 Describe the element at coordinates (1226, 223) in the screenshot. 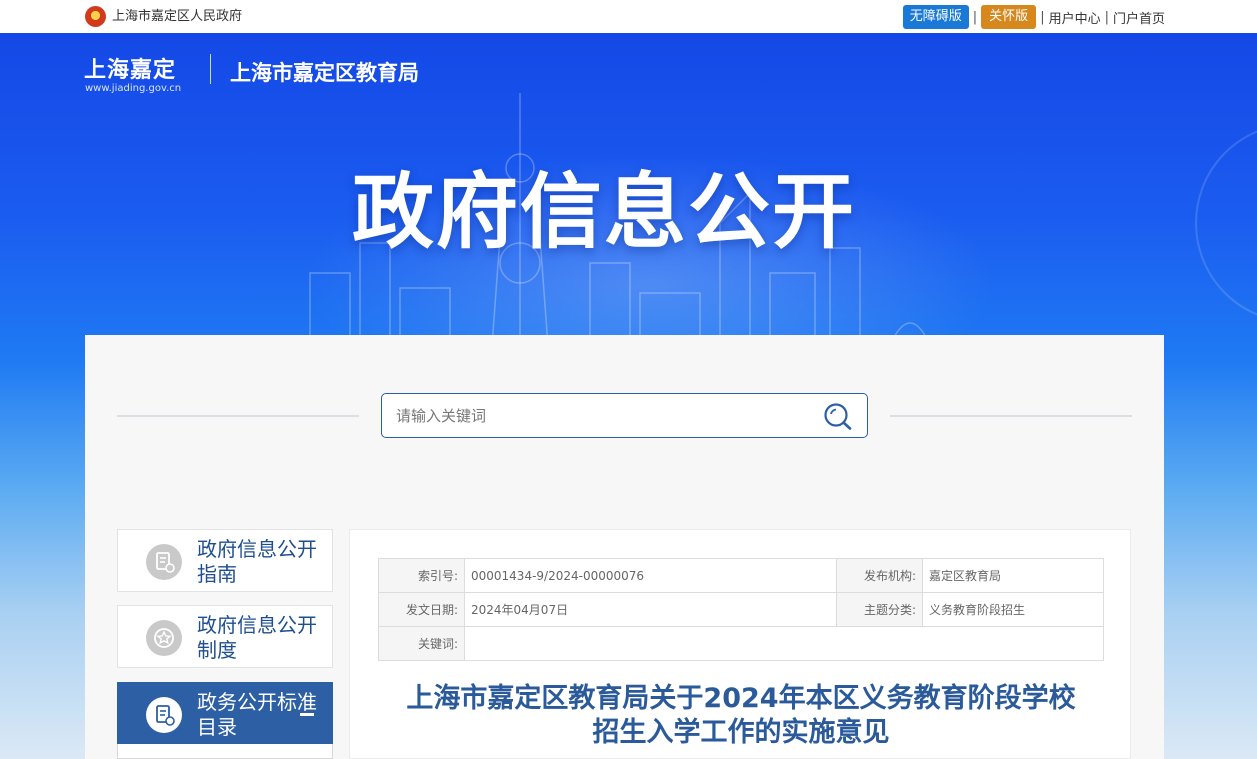

I see `decorative-ring` at that location.